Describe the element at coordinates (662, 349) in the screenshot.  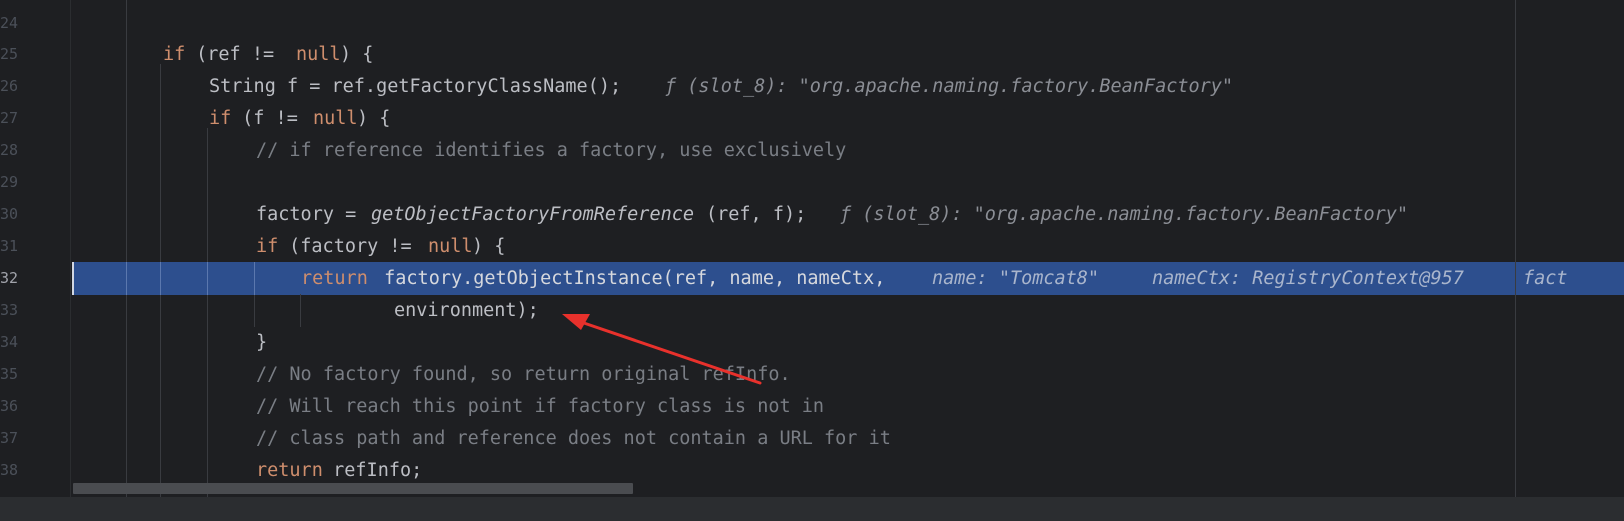
I see `red-arrow-icon` at that location.